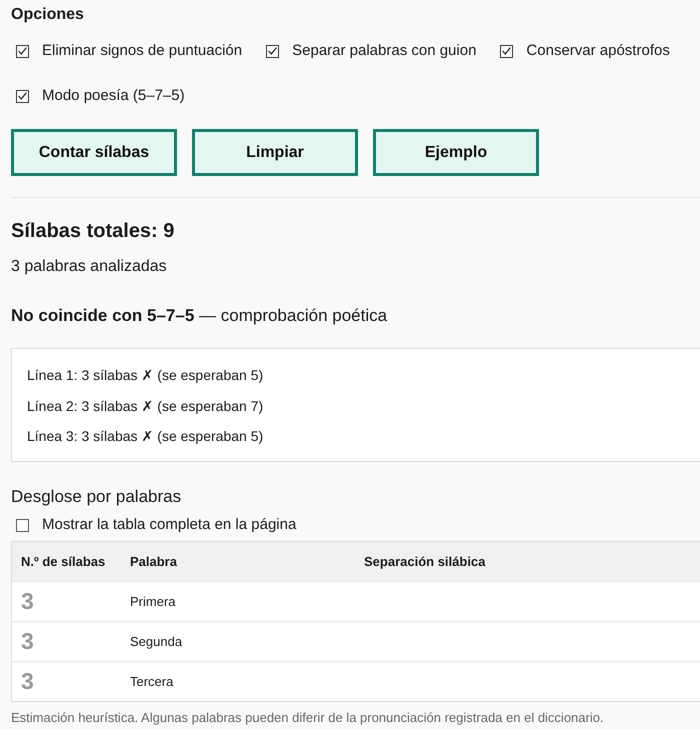 The image size is (700, 729). Describe the element at coordinates (145, 436) in the screenshot. I see `poem-line-result: Línea 3: 3 sílabas ✗ (se esperaban 5)` at that location.